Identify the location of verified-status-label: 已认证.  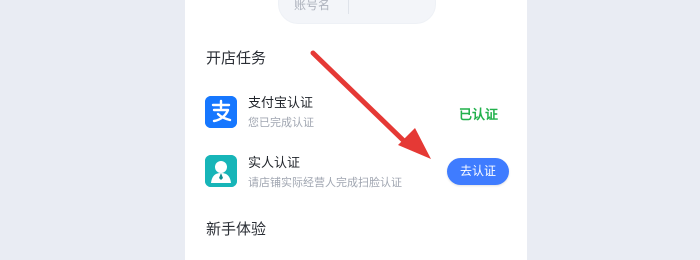
(479, 115).